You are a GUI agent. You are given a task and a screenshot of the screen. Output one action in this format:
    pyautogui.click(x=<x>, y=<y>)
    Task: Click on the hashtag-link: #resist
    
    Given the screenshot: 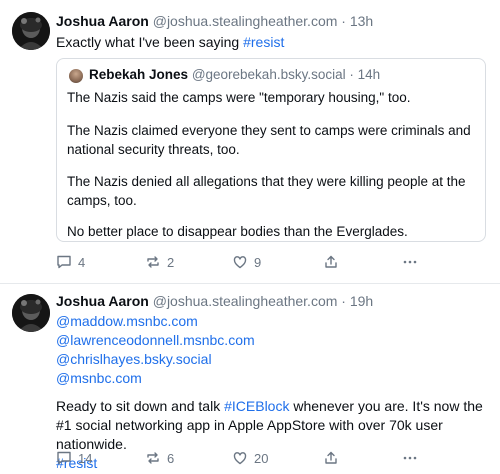 What is the action you would take?
    pyautogui.click(x=263, y=42)
    